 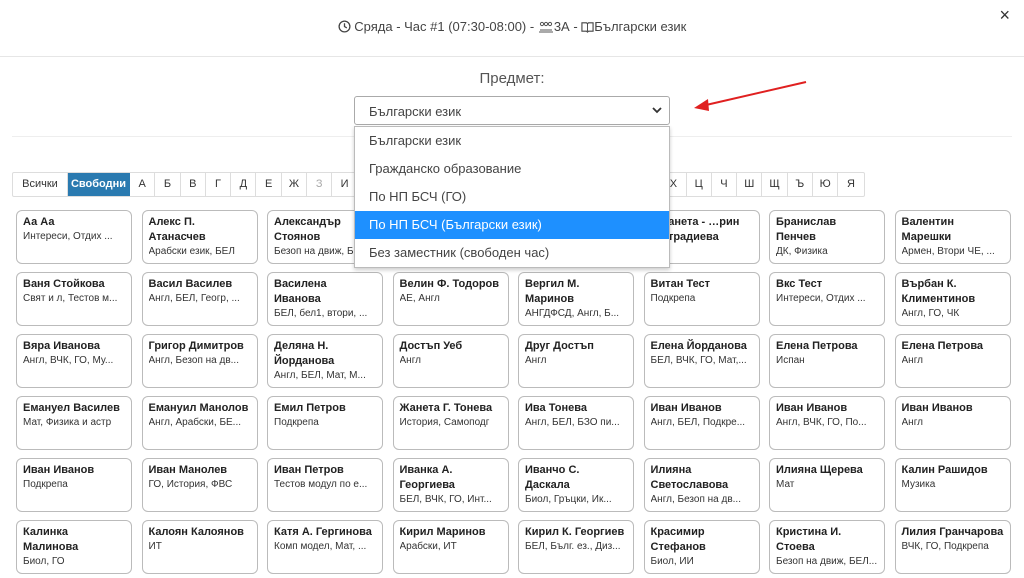 What do you see at coordinates (576, 361) in the screenshot?
I see `teacher-card: Друг Достъп Англ` at bounding box center [576, 361].